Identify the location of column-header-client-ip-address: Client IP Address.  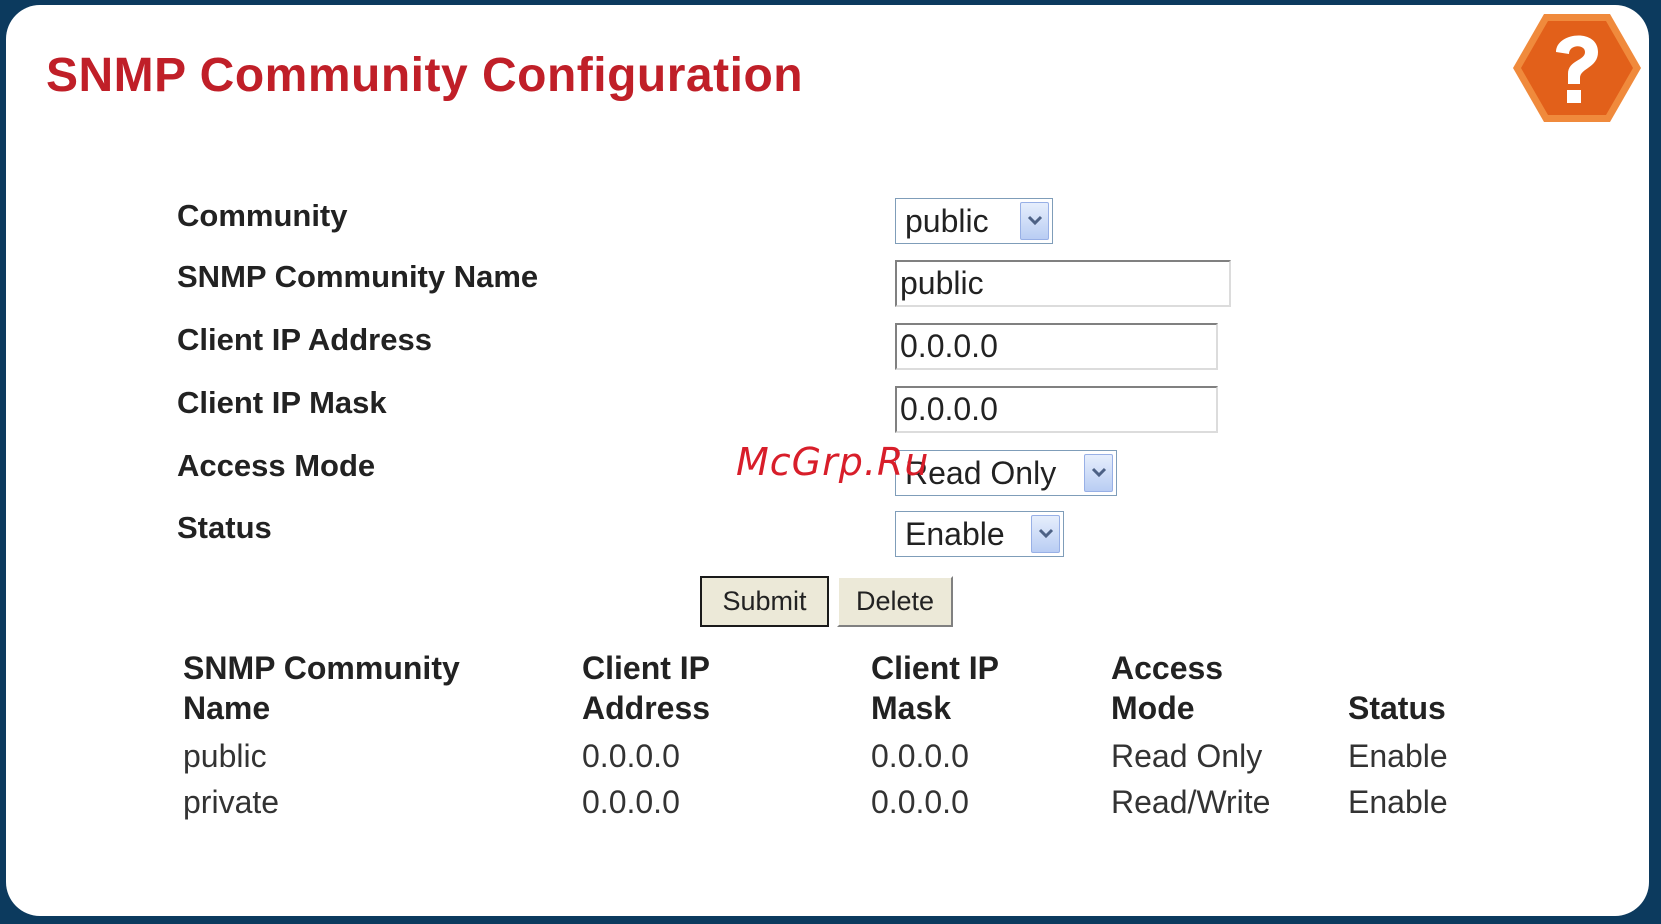
(646, 688).